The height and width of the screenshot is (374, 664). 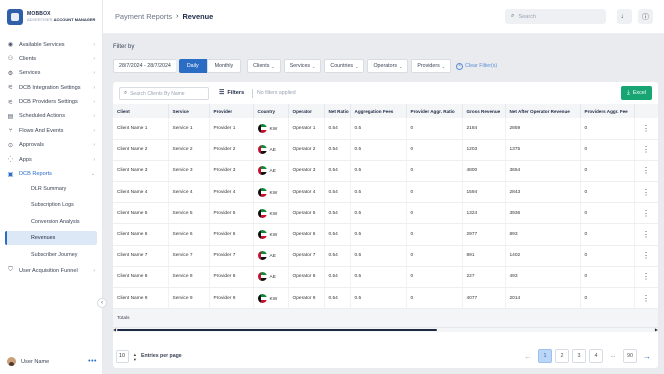 What do you see at coordinates (35, 174) in the screenshot?
I see `sidebar-item-label: DCB Reports` at bounding box center [35, 174].